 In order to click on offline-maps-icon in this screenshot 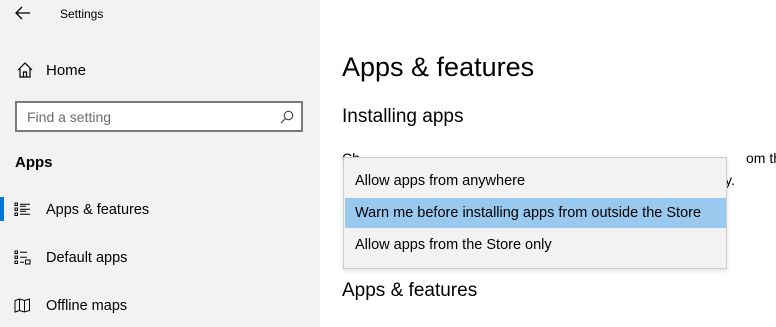, I will do `click(22, 305)`.